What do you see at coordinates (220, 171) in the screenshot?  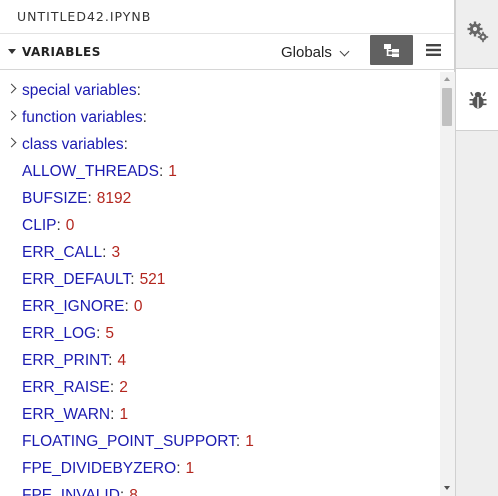 I see `variable-row: ALLOW_THREADS: 1` at bounding box center [220, 171].